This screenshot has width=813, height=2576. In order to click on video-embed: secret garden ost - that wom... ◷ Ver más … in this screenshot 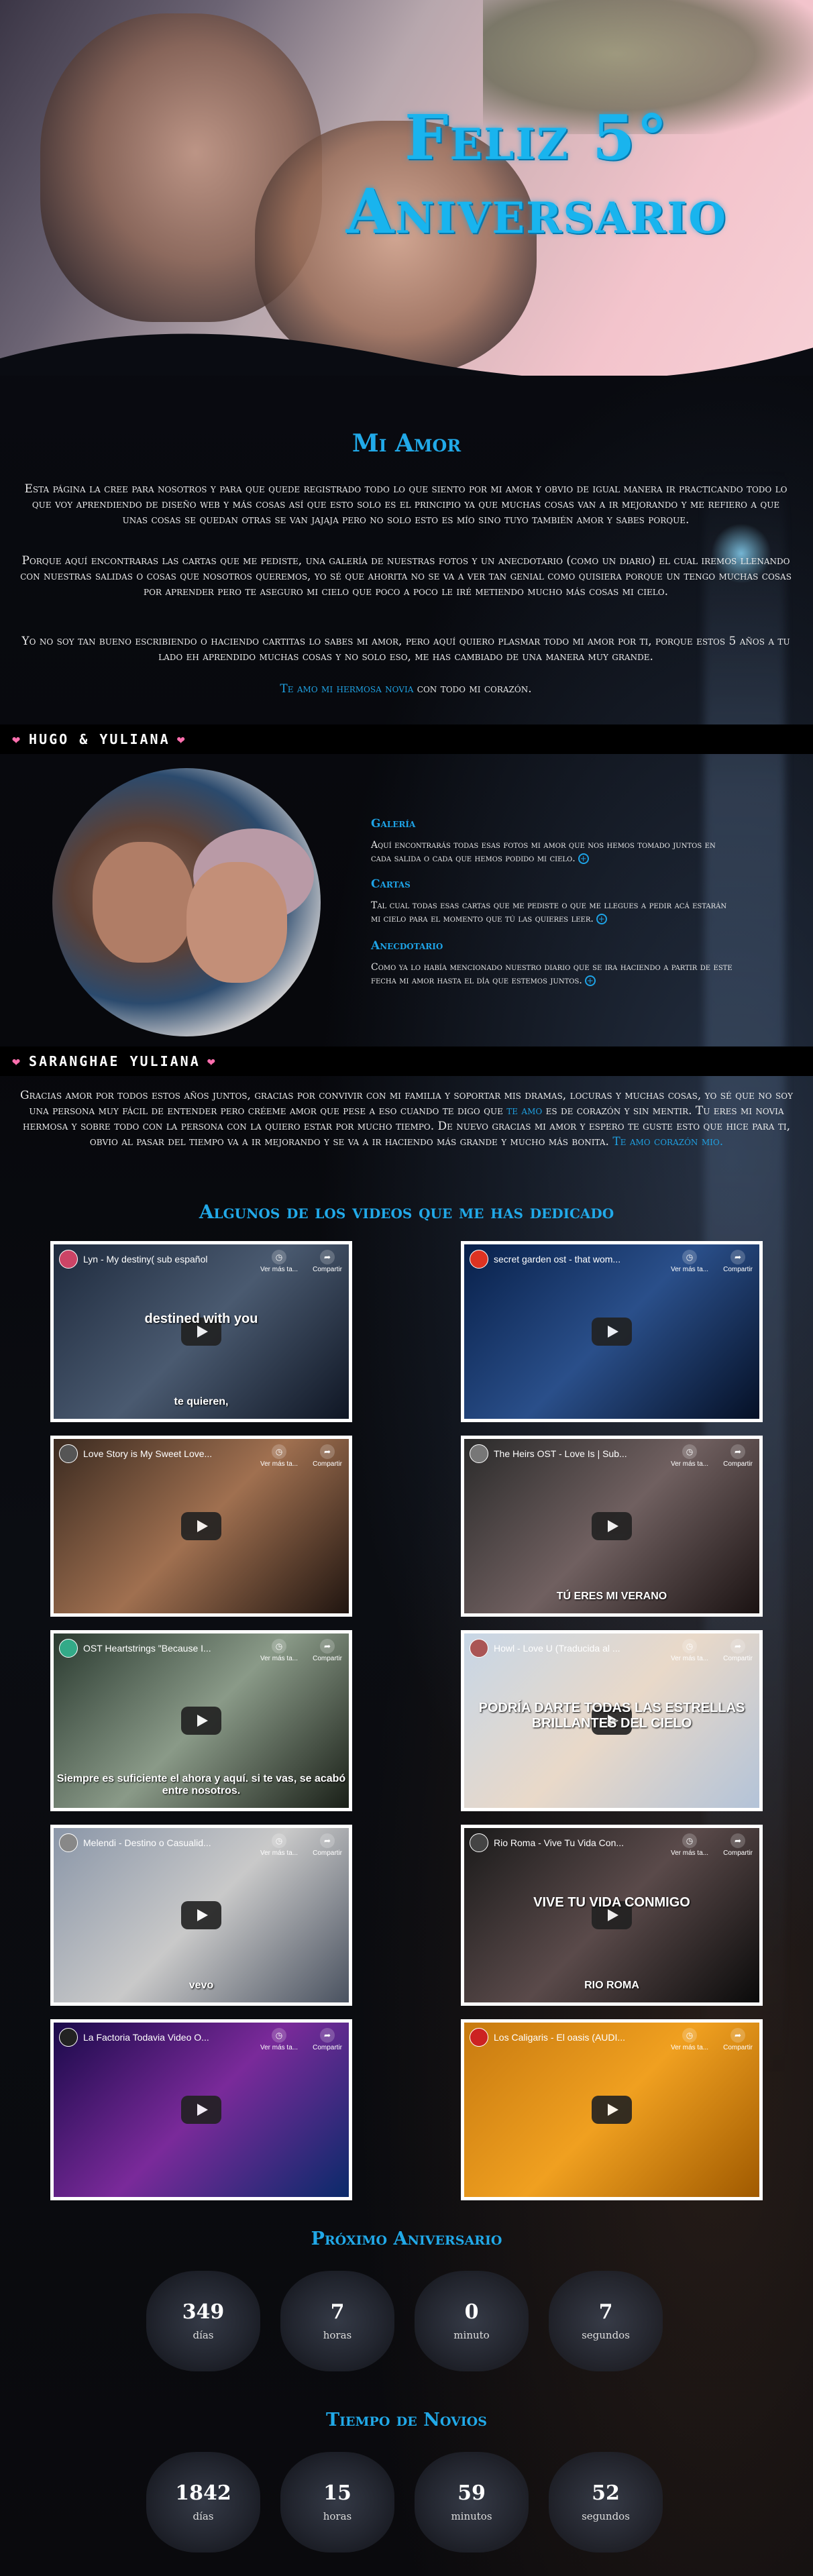, I will do `click(612, 1331)`.